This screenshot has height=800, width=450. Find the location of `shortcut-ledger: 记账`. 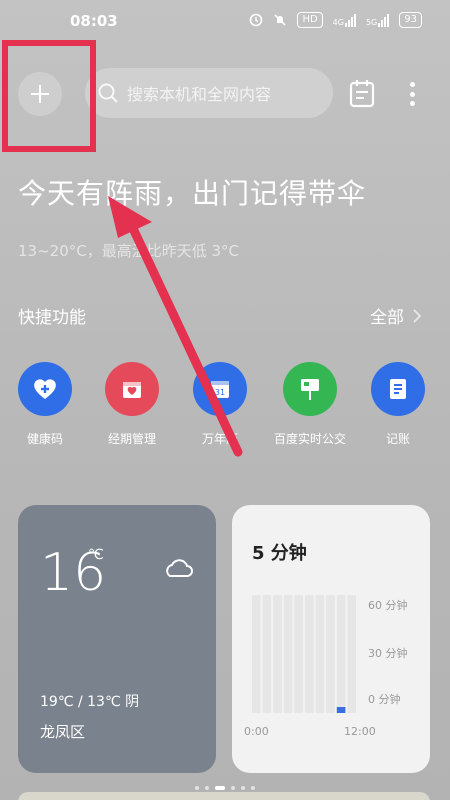

shortcut-ledger: 记账 is located at coordinates (398, 404).